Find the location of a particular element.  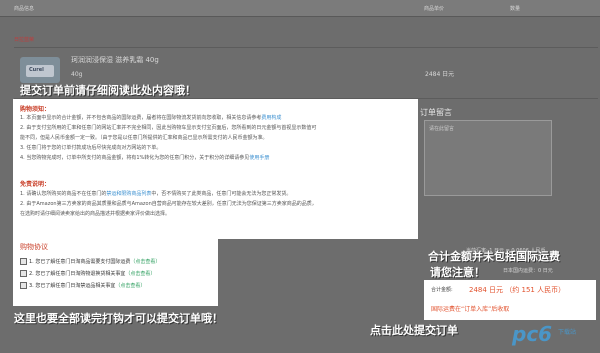

order-note-input: 请在此留言 is located at coordinates (488, 158).